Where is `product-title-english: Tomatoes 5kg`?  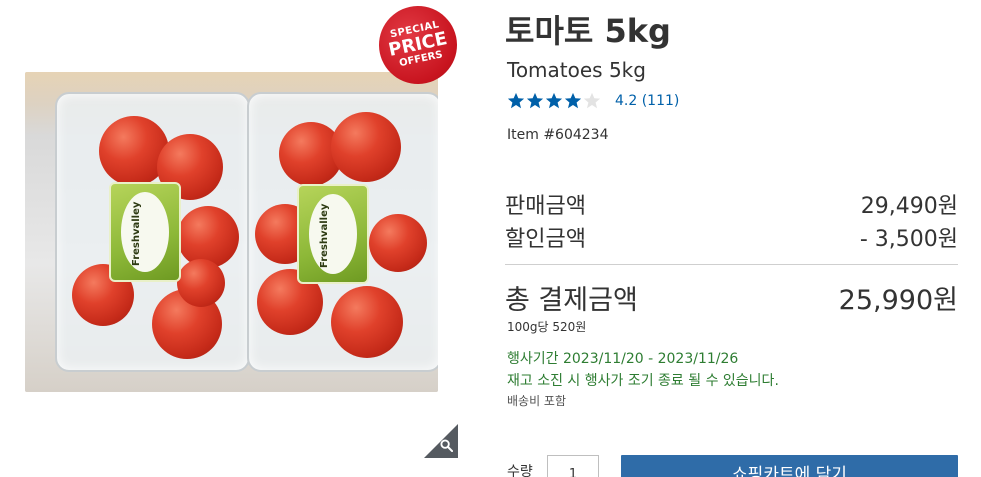 product-title-english: Tomatoes 5kg is located at coordinates (576, 70).